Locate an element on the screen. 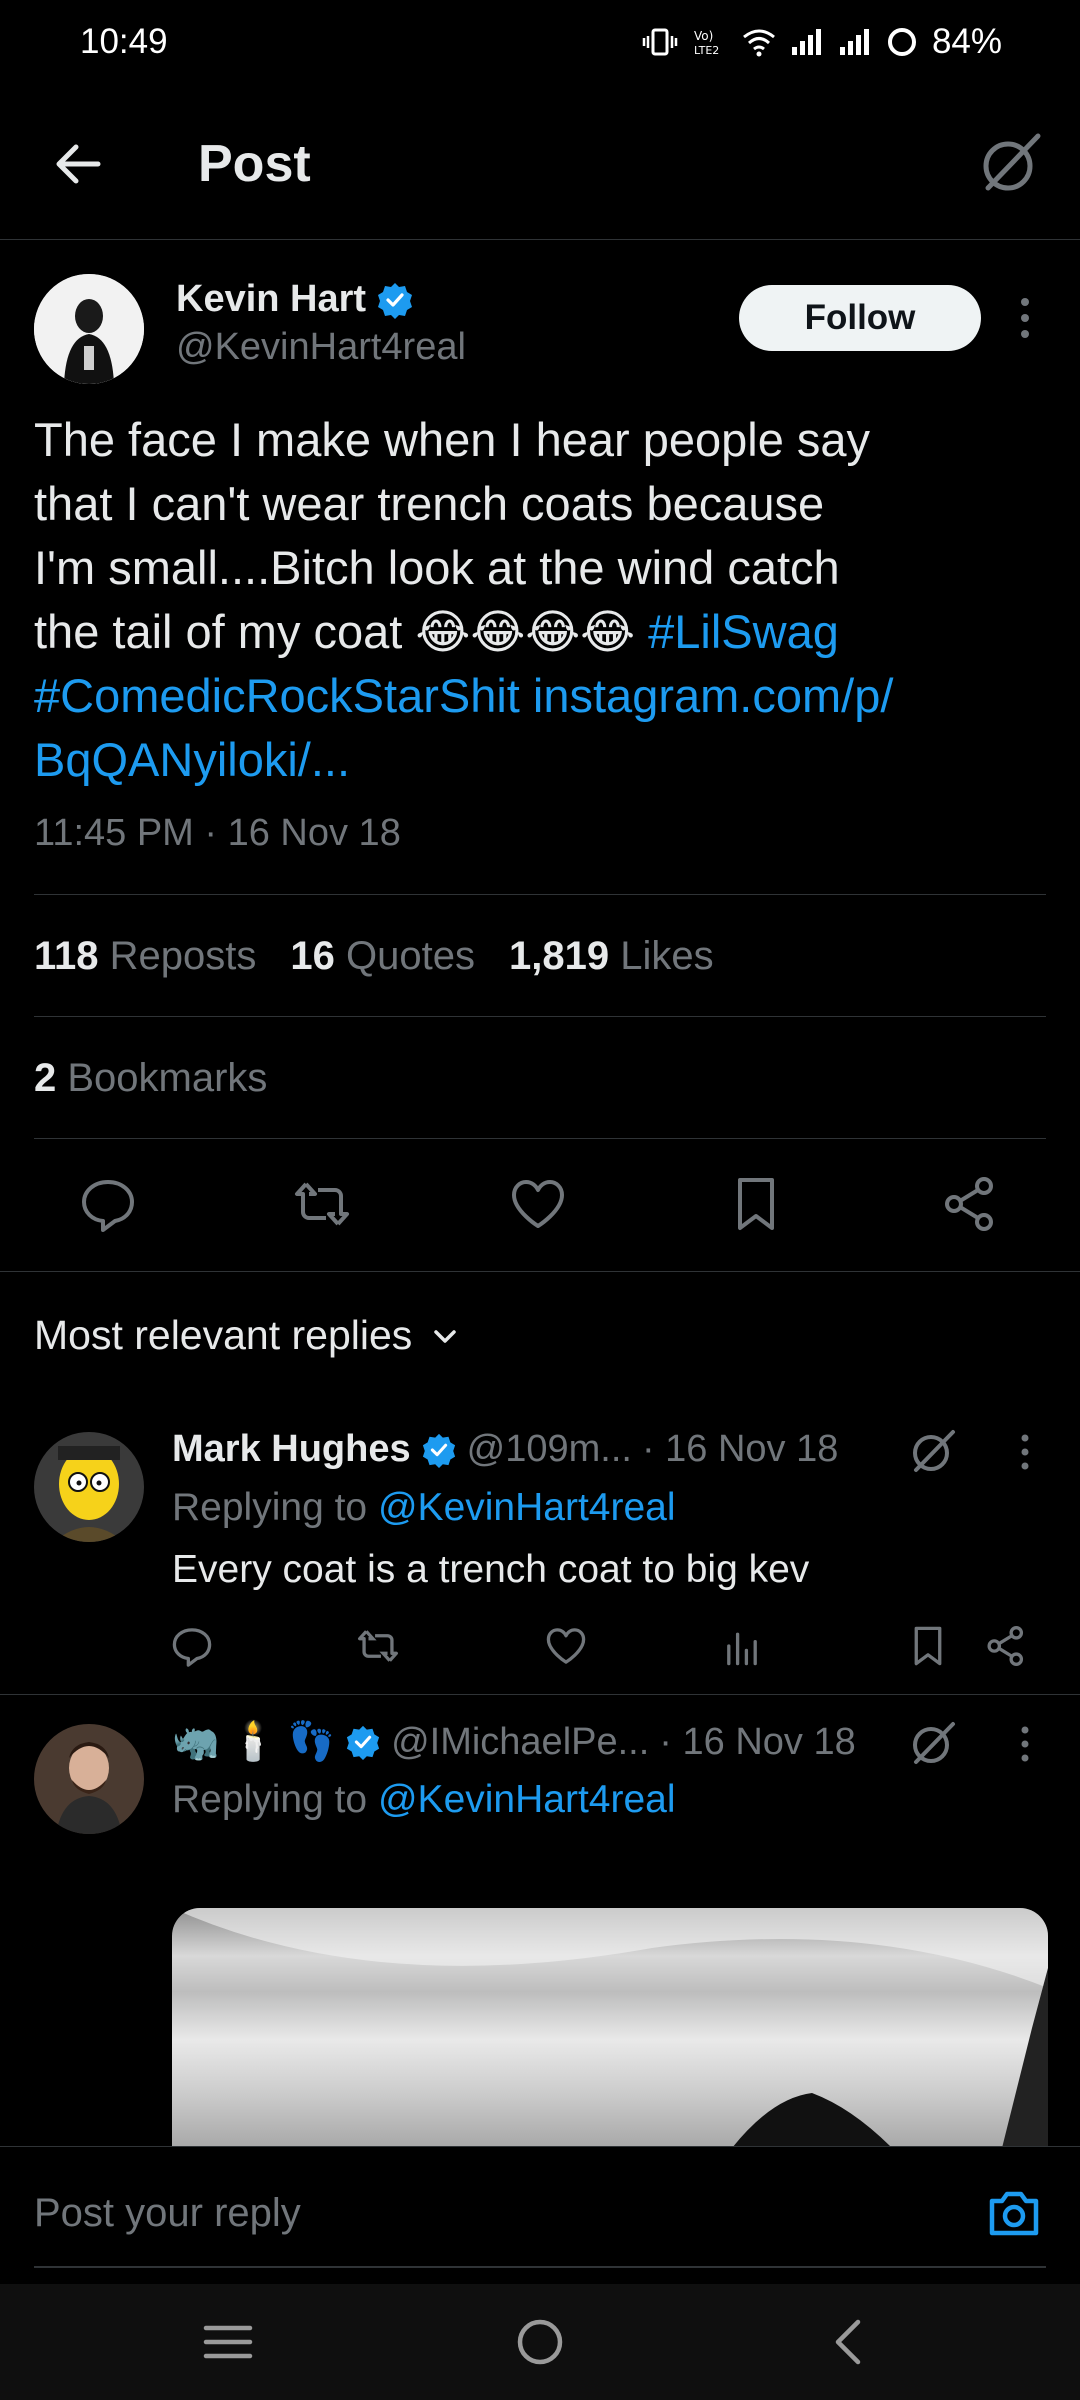  engagement-stats: 118 Reposts 16 Quotes 1,819 Likes is located at coordinates (374, 956).